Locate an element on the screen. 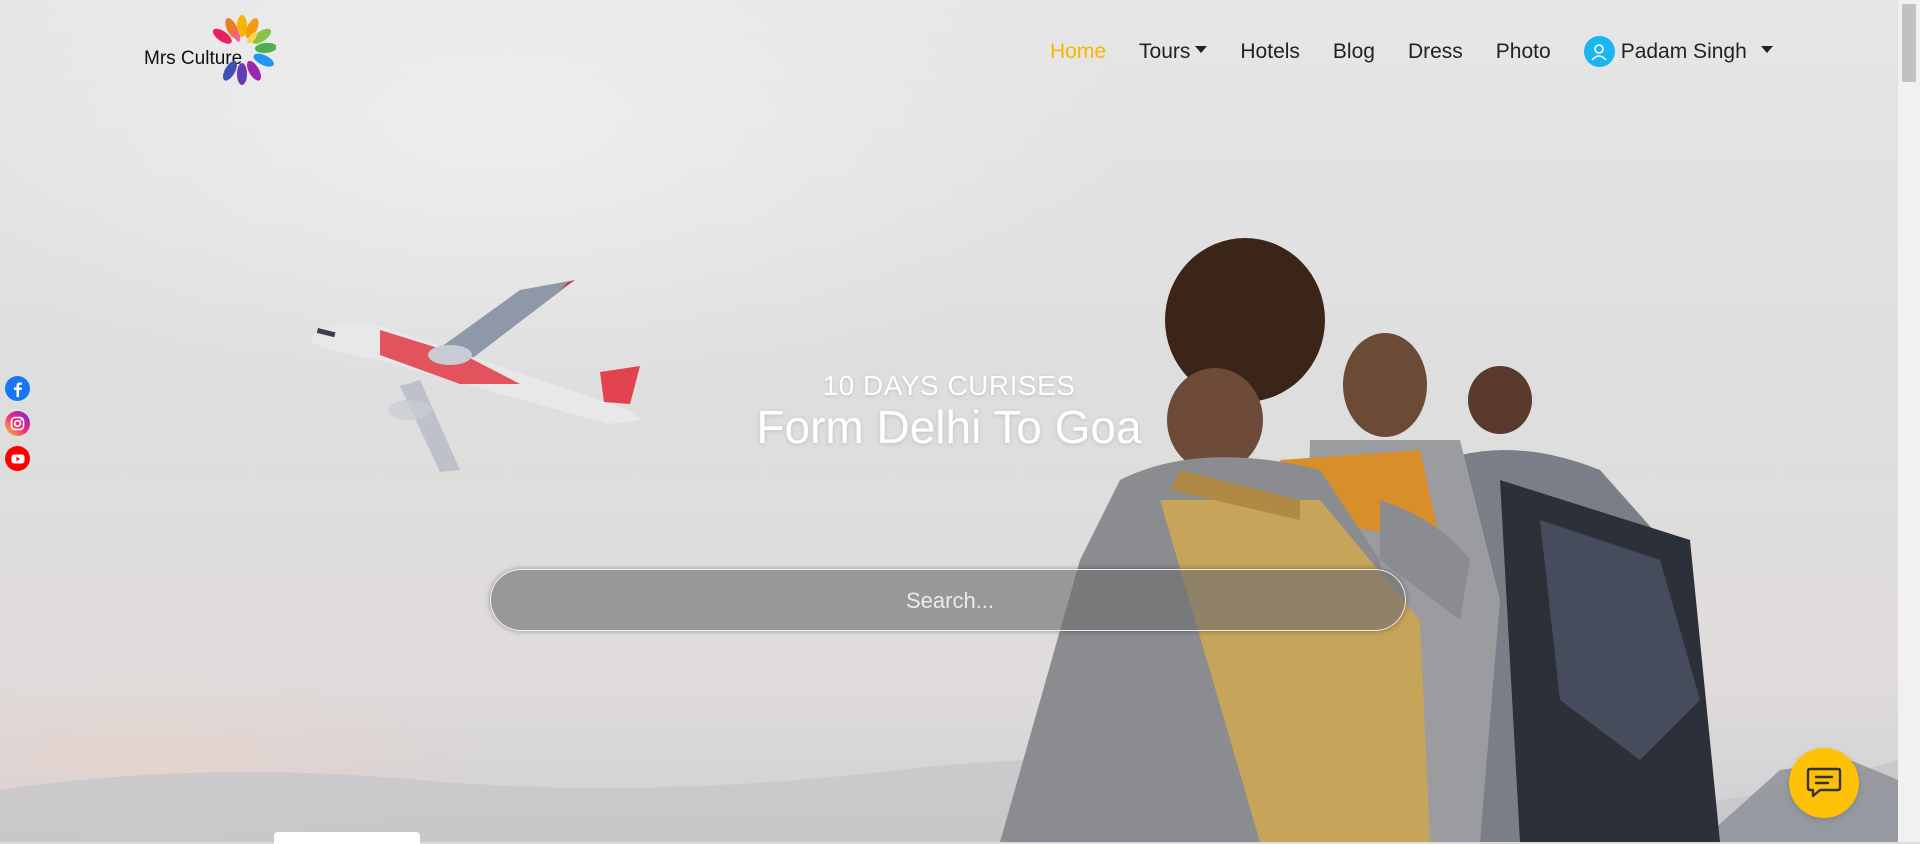 The width and height of the screenshot is (1920, 844). social-links is located at coordinates (17, 428).